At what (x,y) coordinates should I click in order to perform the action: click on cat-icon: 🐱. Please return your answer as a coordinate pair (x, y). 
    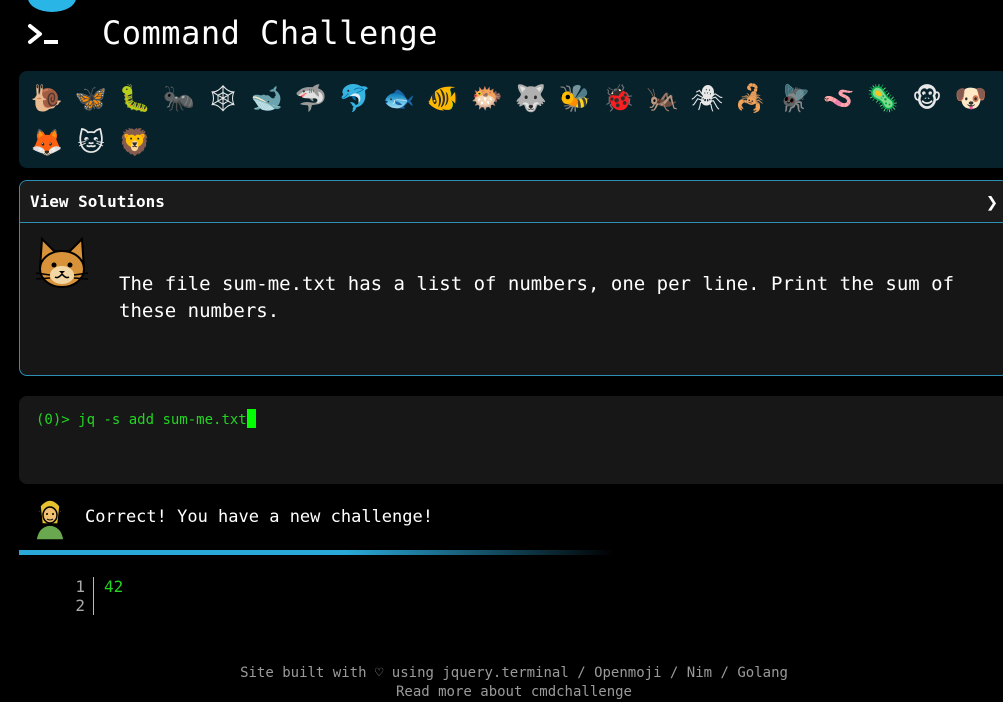
    Looking at the image, I should click on (91, 143).